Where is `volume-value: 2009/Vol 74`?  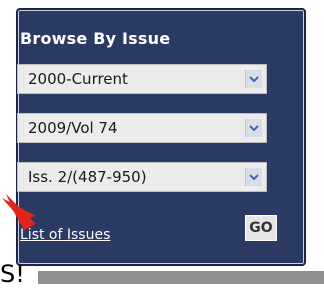 volume-value: 2009/Vol 74 is located at coordinates (73, 128).